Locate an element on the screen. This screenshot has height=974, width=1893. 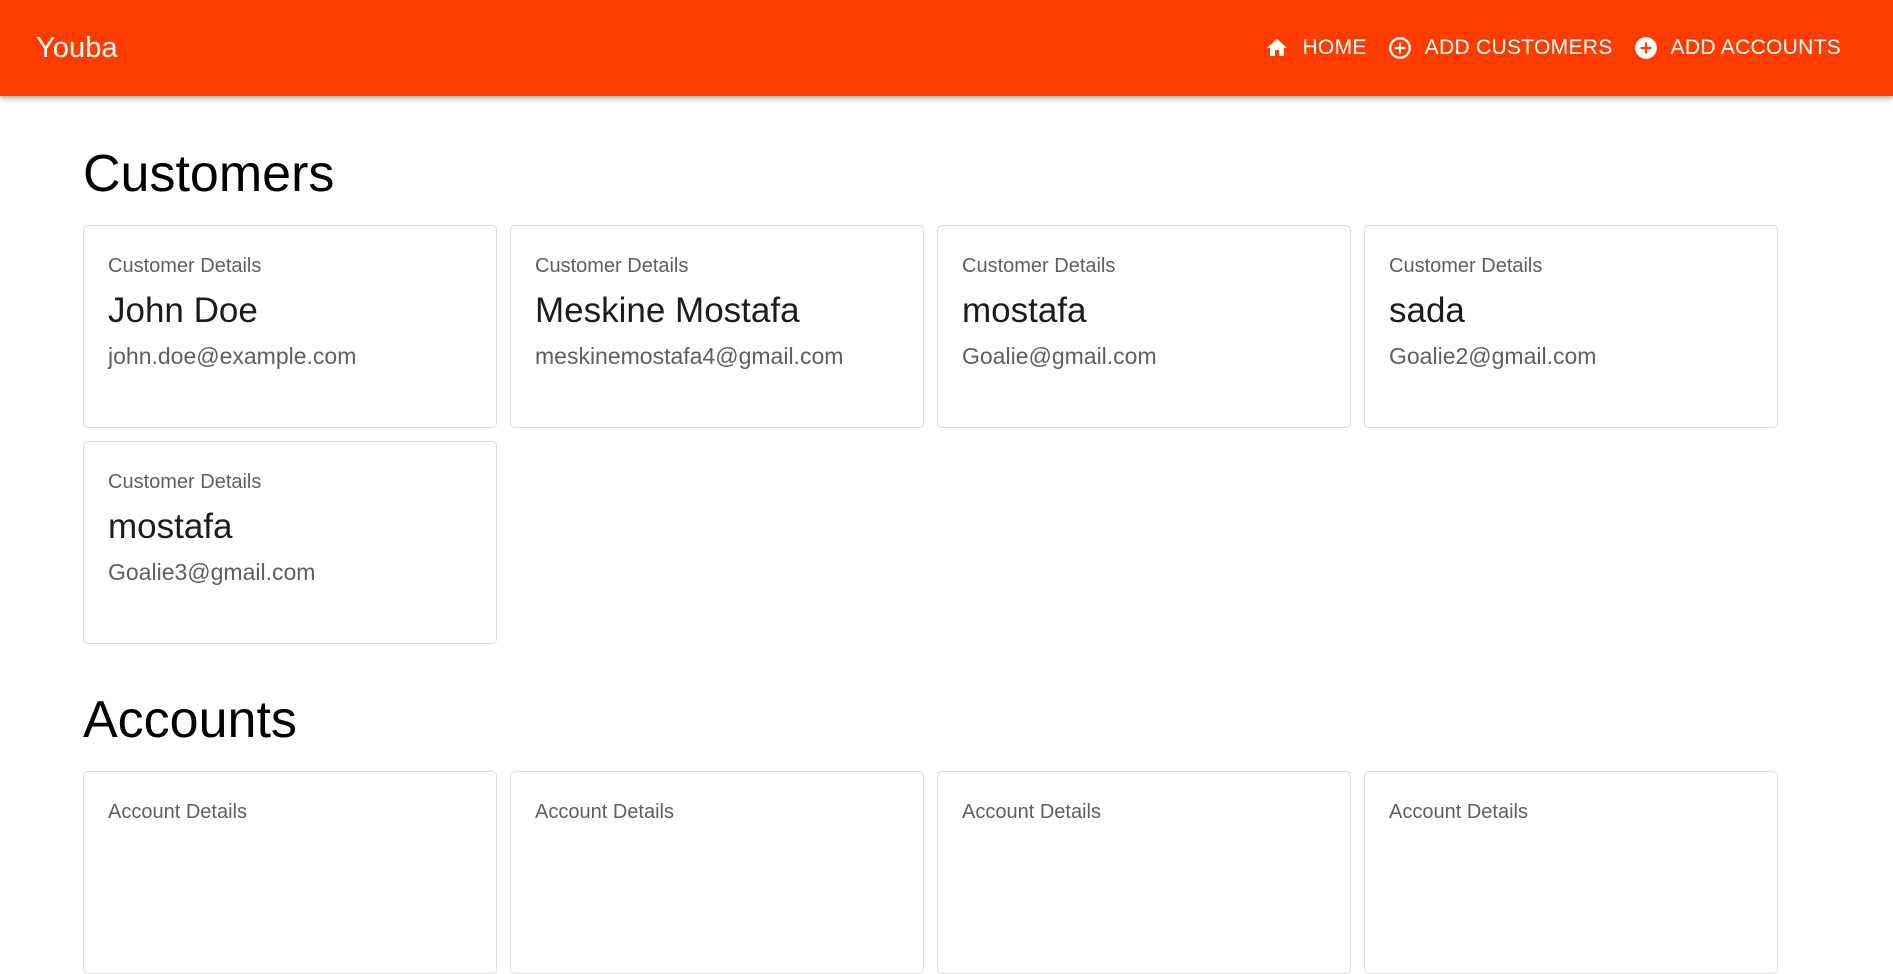
customer-email: Goalie2@gmail.com is located at coordinates (1493, 356).